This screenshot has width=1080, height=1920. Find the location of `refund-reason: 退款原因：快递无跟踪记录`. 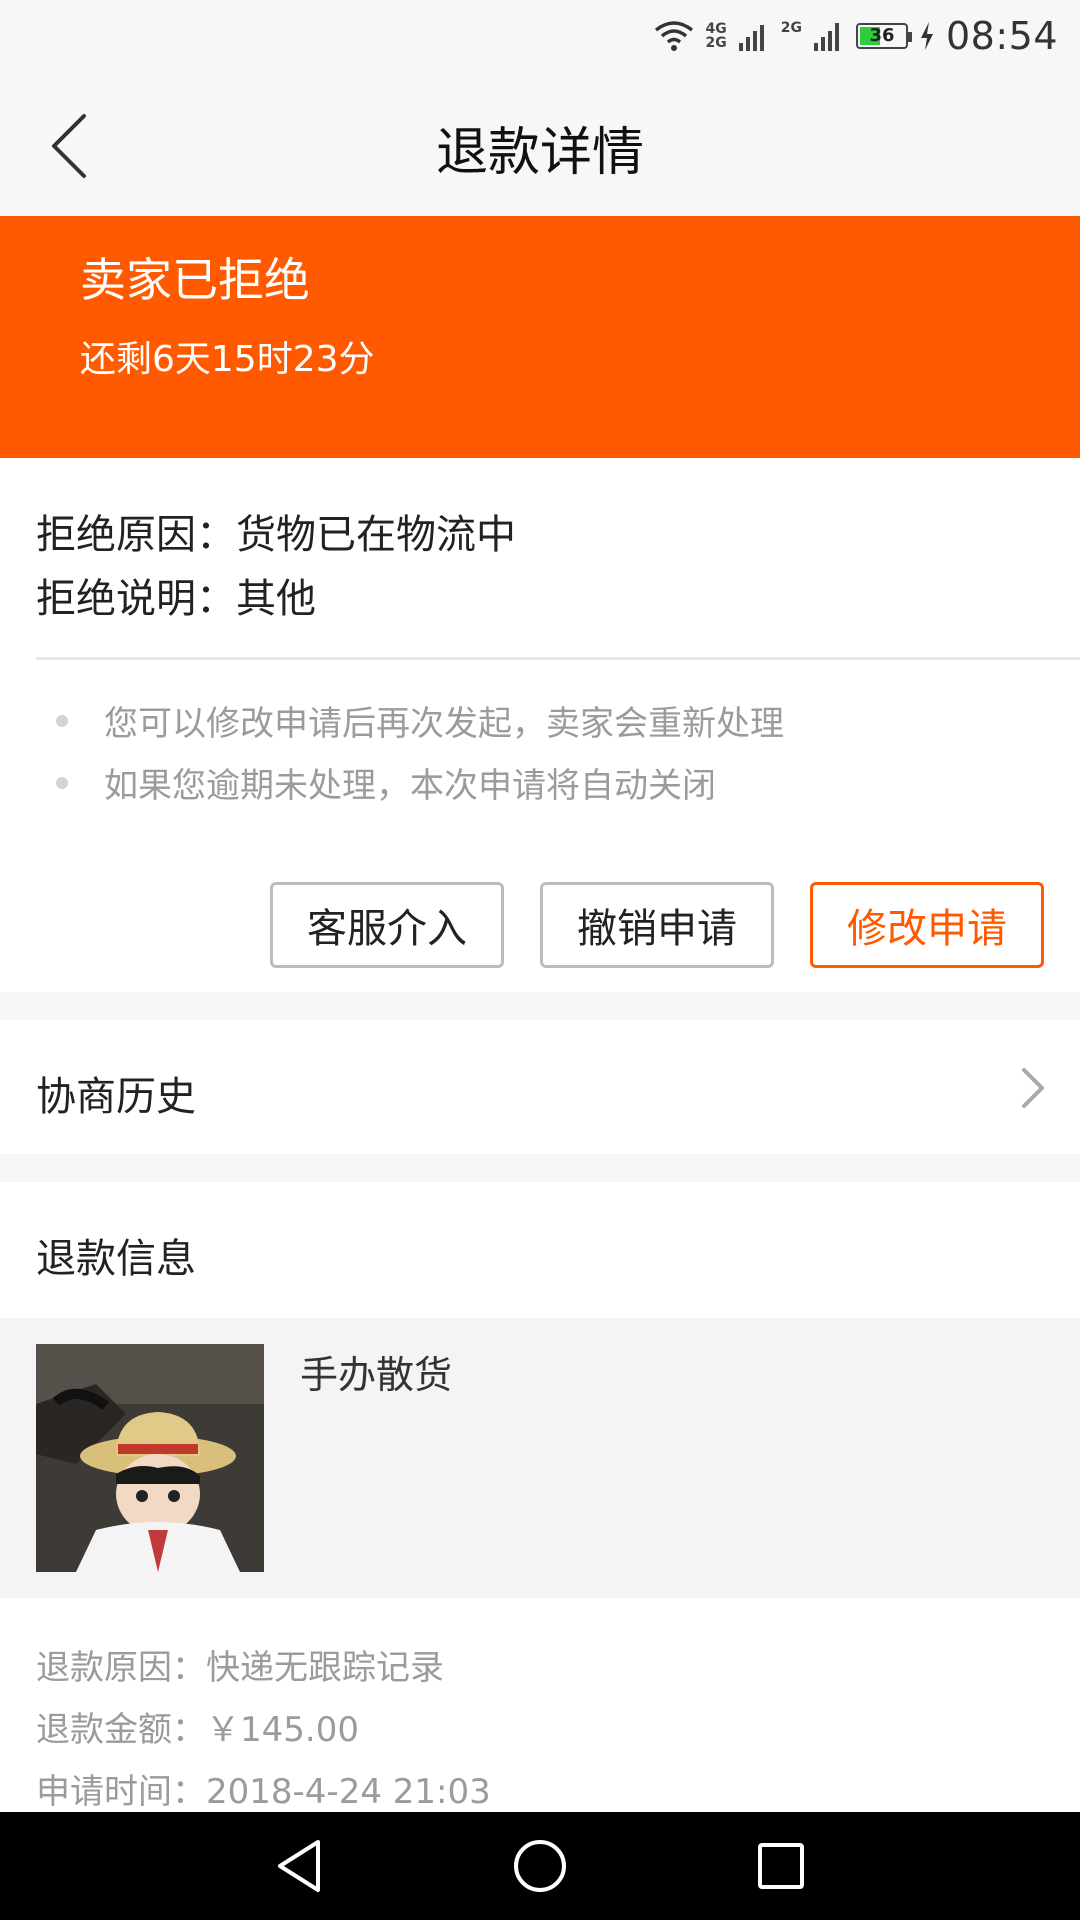

refund-reason: 退款原因：快递无跟踪记录 is located at coordinates (240, 1664).